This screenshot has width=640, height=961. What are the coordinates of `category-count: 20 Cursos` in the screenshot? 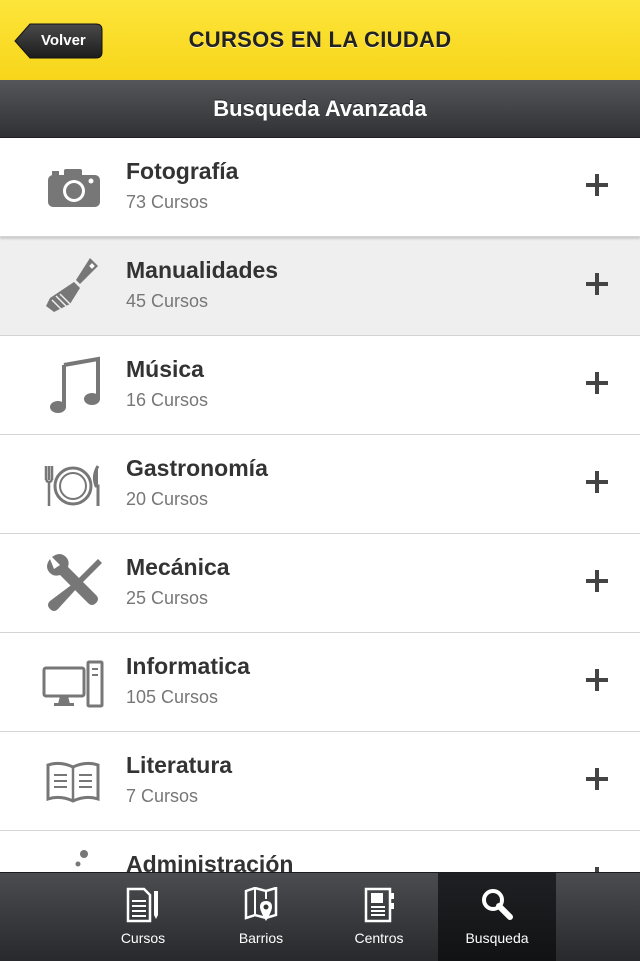 It's located at (167, 499).